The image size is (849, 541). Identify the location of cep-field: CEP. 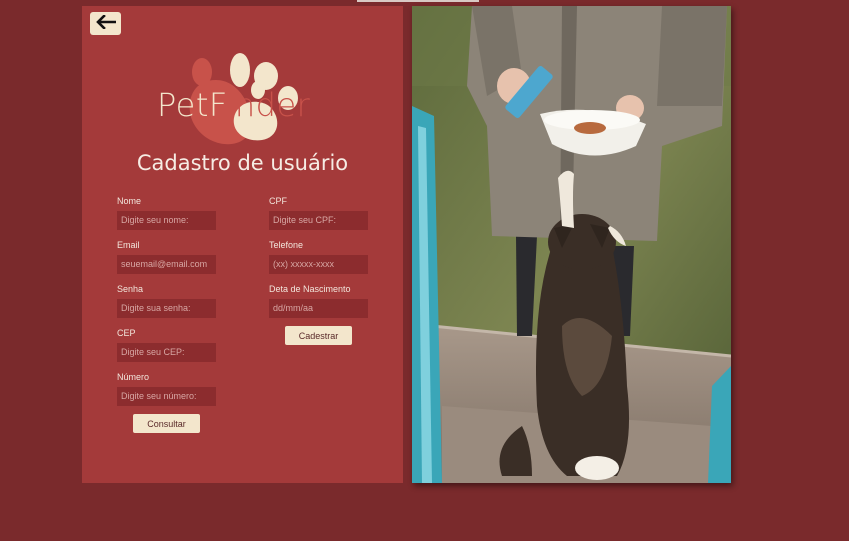
(167, 345).